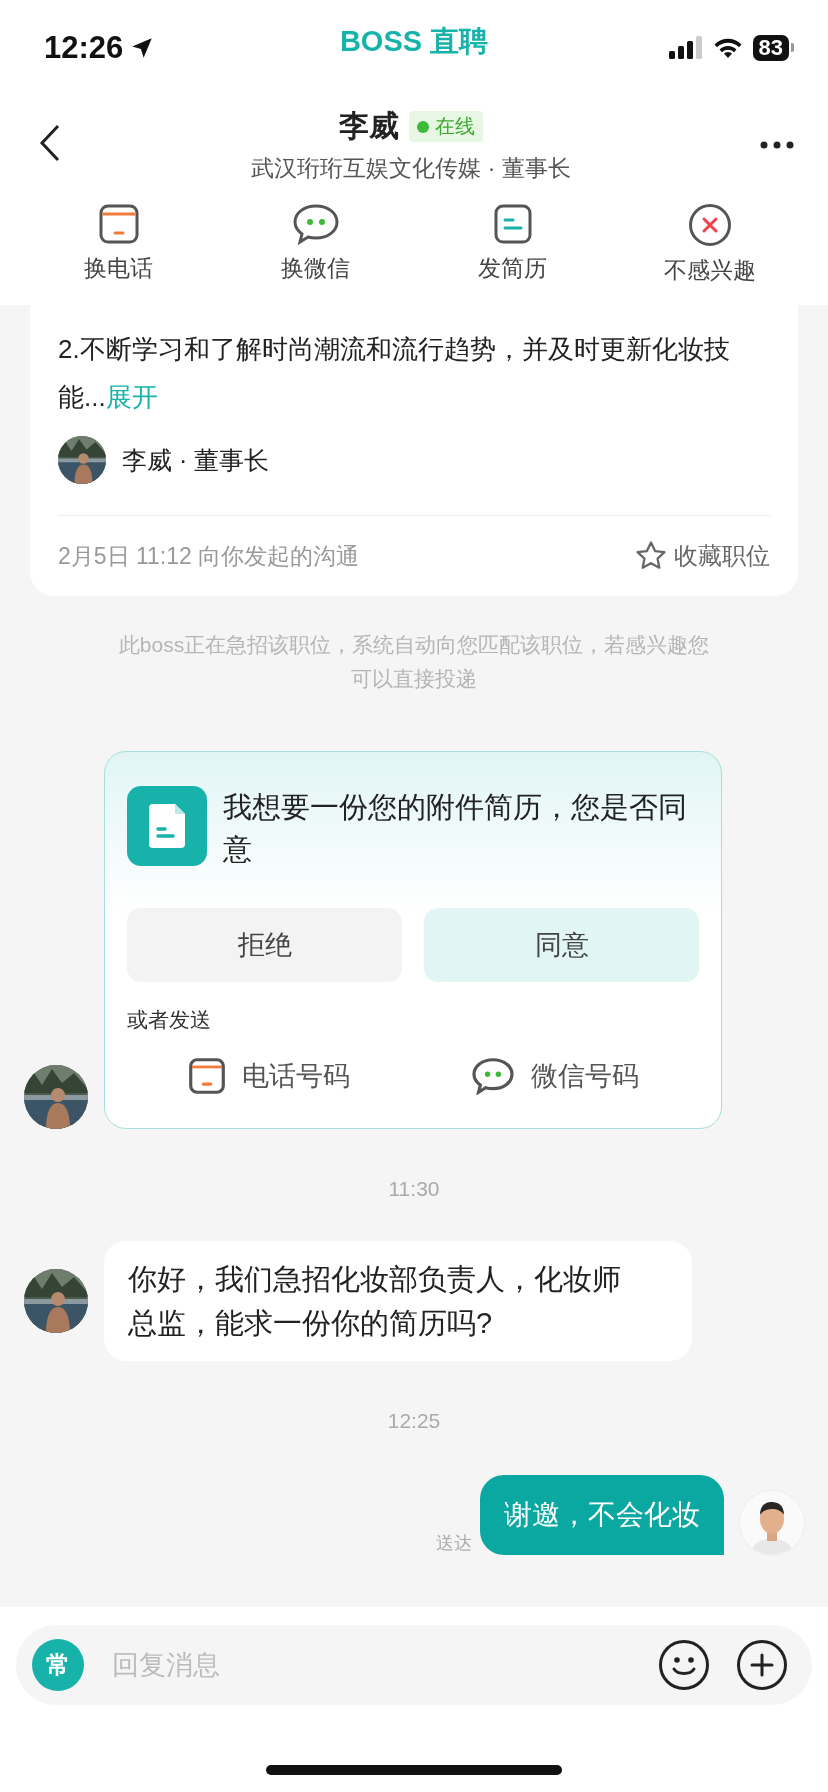  Describe the element at coordinates (369, 126) in the screenshot. I see `contact-name: 李威` at that location.